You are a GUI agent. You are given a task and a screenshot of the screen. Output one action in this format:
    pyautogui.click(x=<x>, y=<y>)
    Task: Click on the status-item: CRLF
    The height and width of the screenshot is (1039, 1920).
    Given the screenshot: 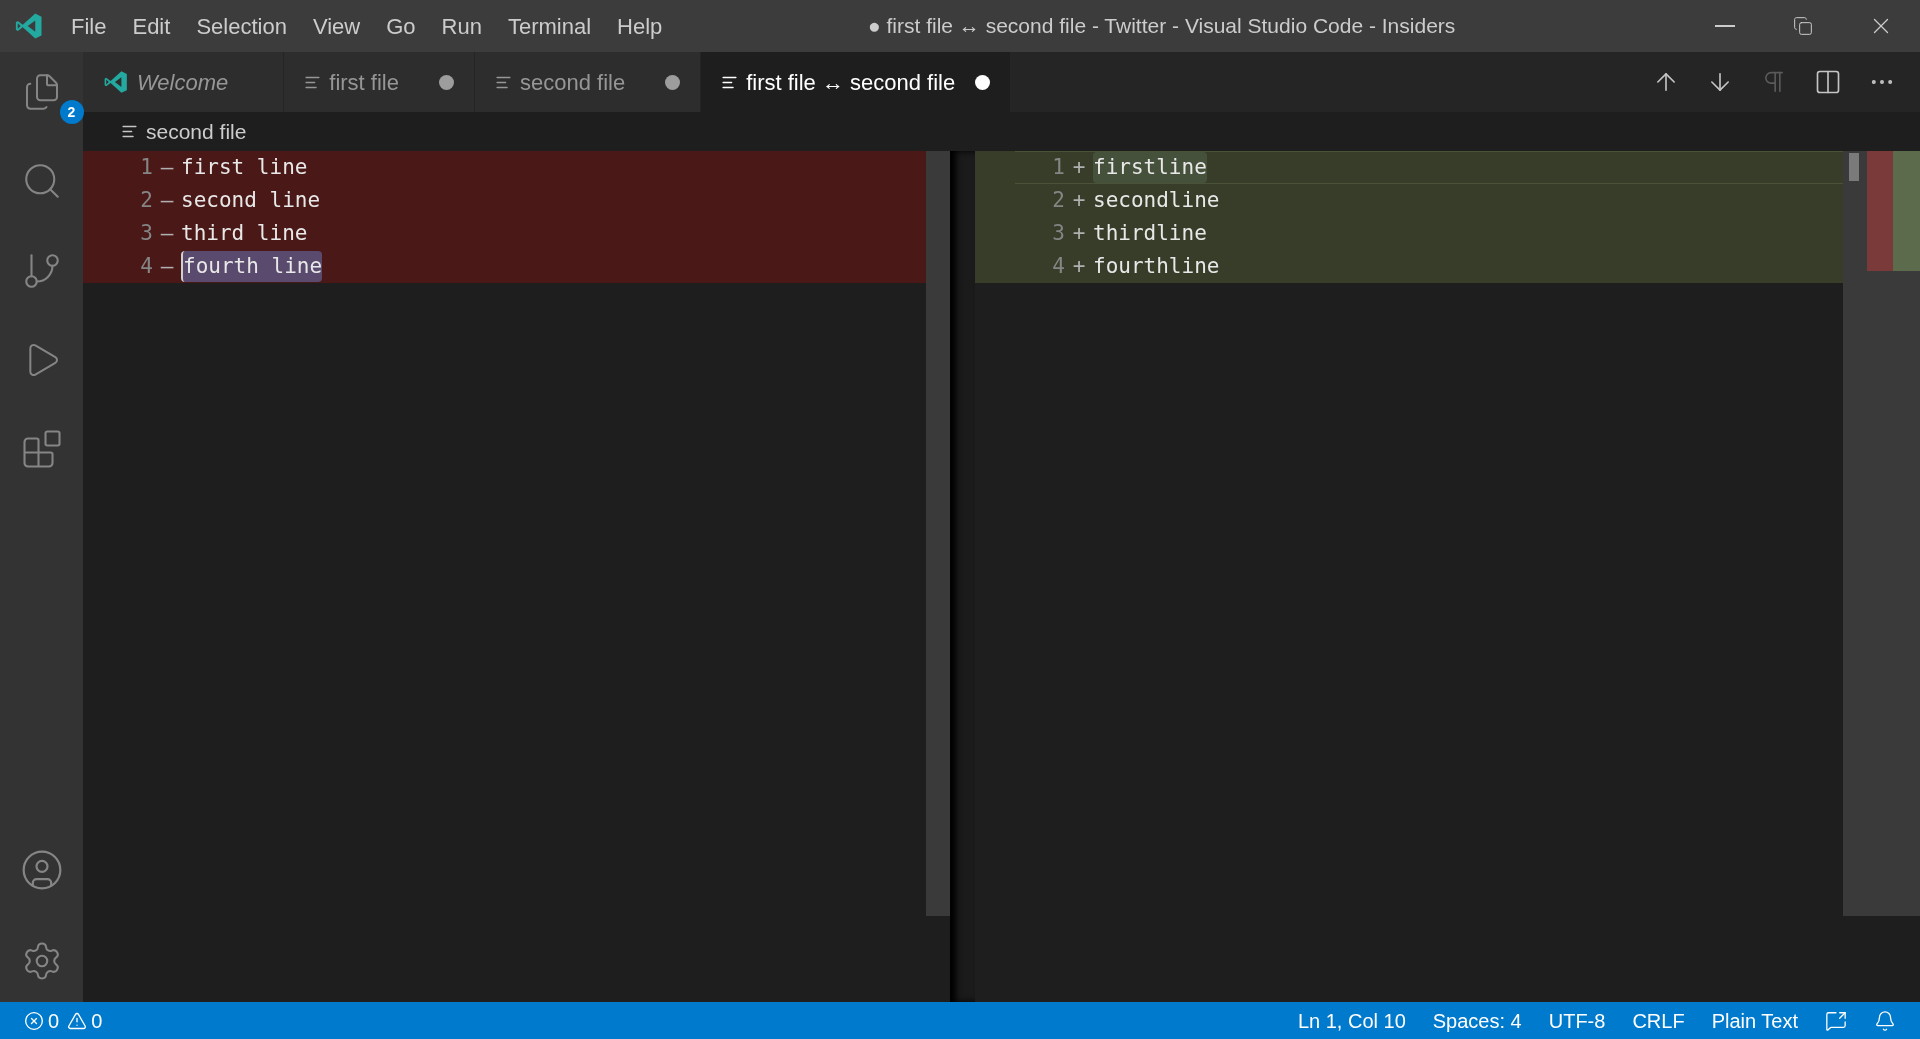 What is the action you would take?
    pyautogui.click(x=1658, y=1020)
    